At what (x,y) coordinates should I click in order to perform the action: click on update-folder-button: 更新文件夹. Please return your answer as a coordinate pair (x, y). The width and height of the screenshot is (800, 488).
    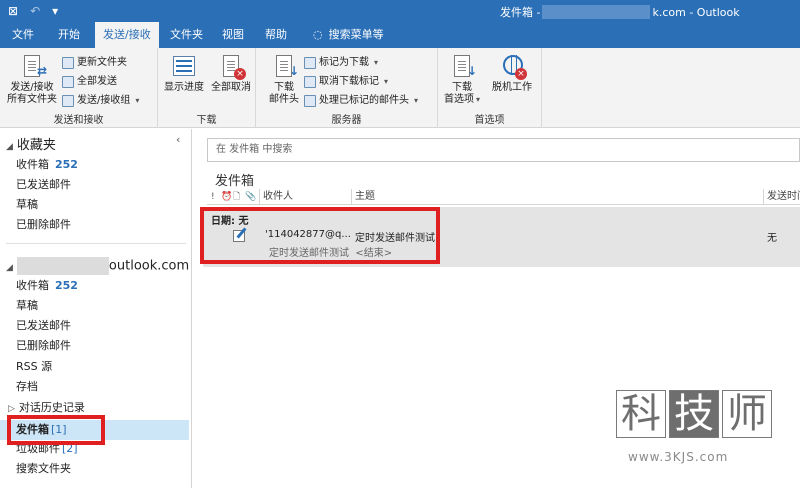
    Looking at the image, I should click on (94, 63).